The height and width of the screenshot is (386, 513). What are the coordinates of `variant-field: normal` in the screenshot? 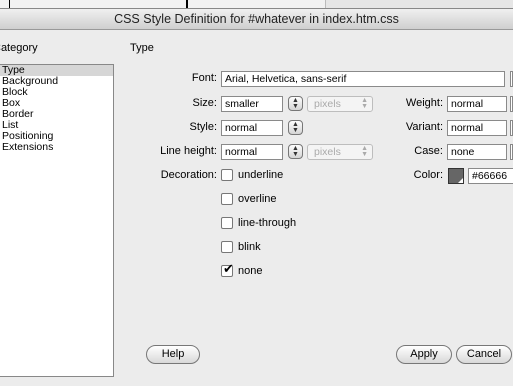 It's located at (477, 128).